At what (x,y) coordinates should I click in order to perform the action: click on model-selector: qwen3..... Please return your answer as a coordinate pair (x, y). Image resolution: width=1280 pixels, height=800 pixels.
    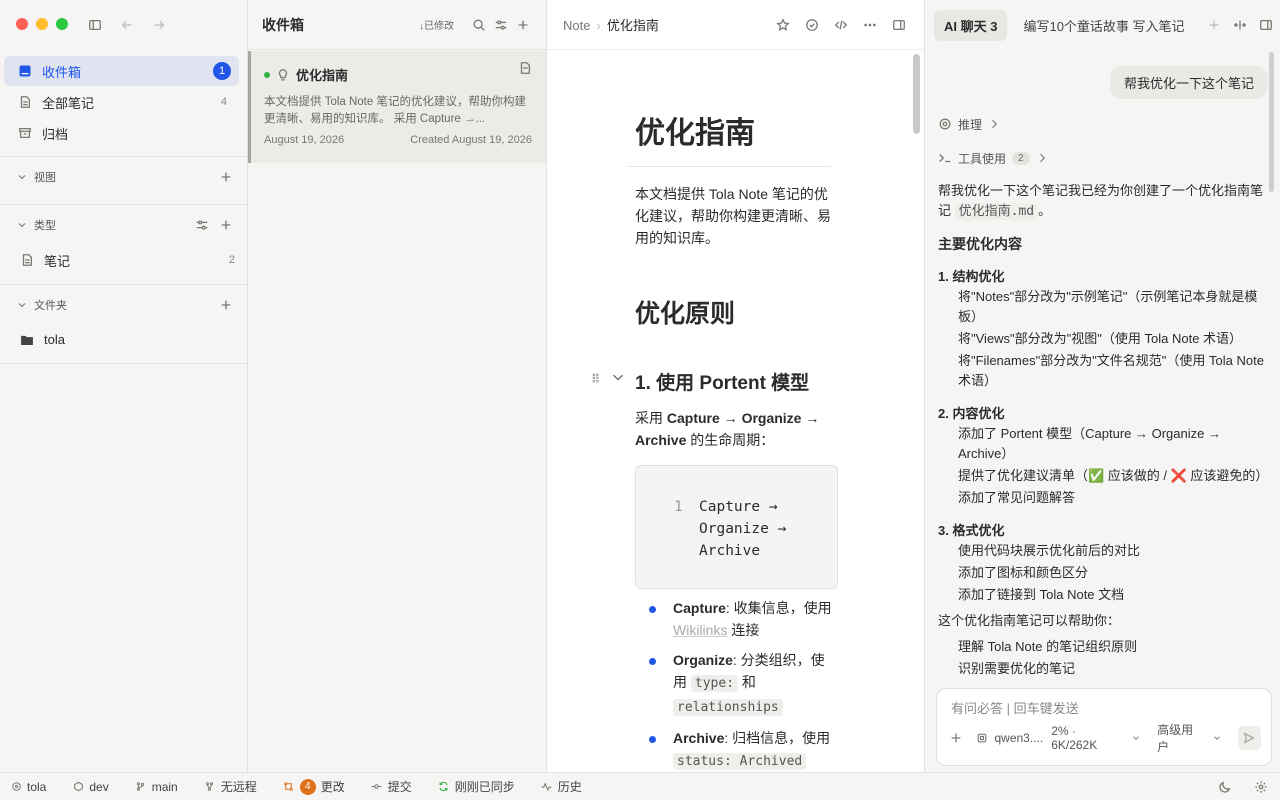
    Looking at the image, I should click on (1009, 738).